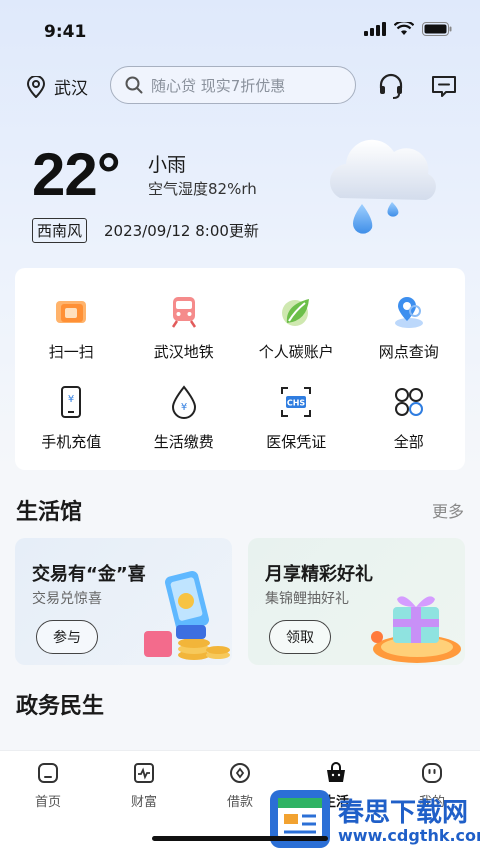 This screenshot has height=853, width=480. Describe the element at coordinates (48, 785) in the screenshot. I see `tab-home: 首页` at that location.